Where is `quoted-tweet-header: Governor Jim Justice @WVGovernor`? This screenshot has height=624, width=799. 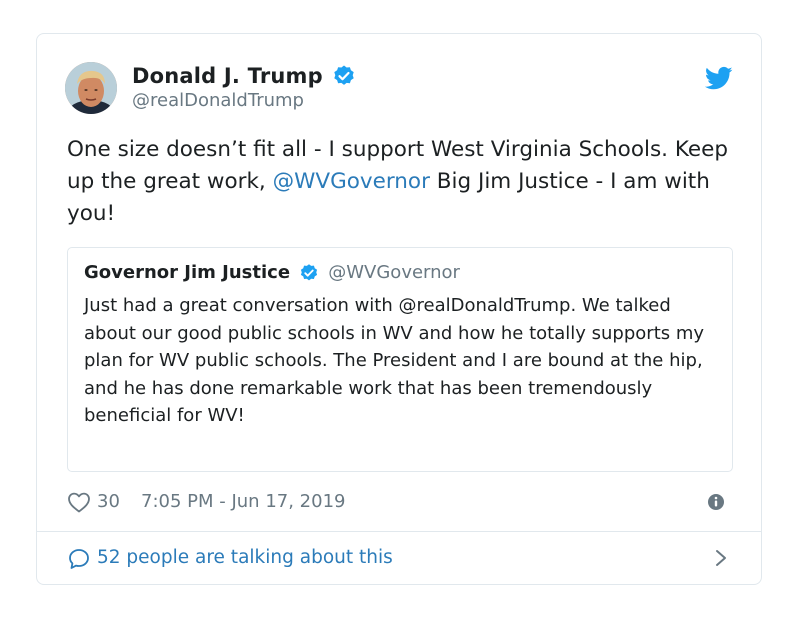 quoted-tweet-header: Governor Jim Justice @WVGovernor is located at coordinates (272, 272).